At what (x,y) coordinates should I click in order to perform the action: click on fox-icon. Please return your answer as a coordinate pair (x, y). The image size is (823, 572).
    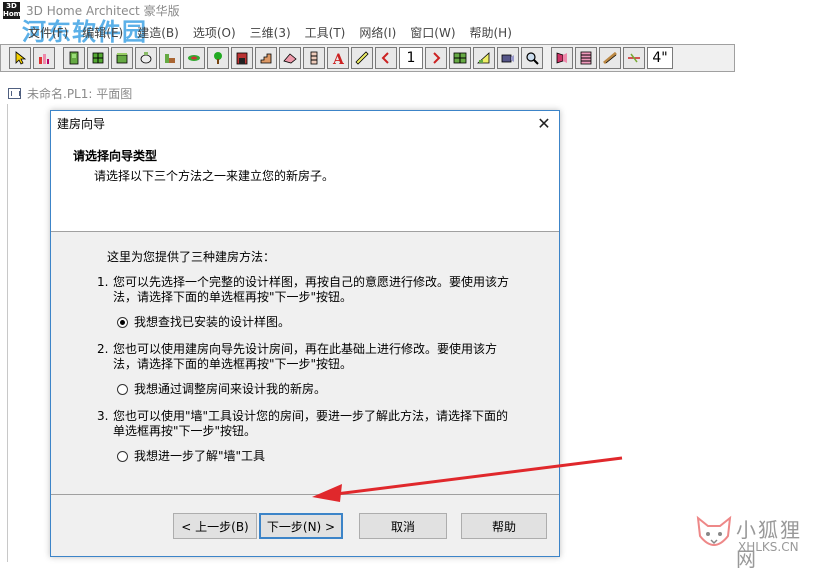
    Looking at the image, I should click on (714, 530).